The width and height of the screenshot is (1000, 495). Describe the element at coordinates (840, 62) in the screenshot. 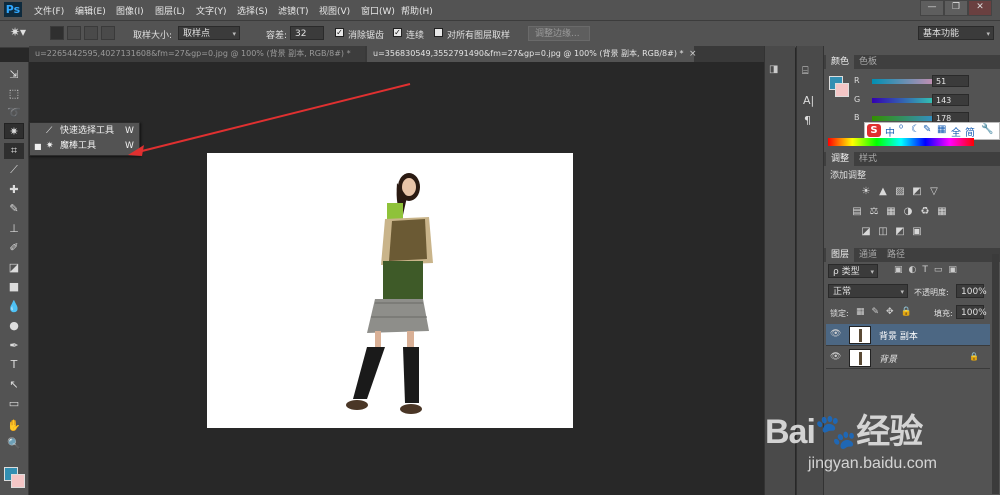

I see `tab-color: 颜色` at that location.